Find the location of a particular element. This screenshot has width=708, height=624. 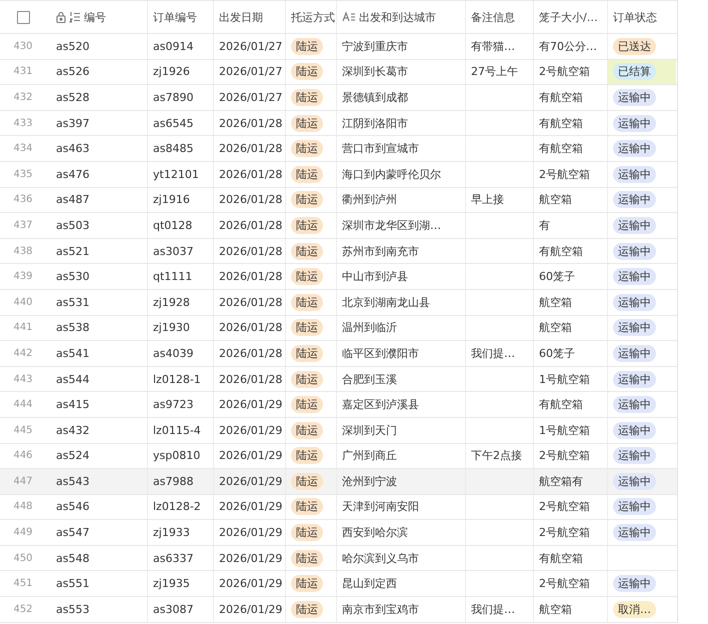

table-cell: as526 is located at coordinates (73, 71).